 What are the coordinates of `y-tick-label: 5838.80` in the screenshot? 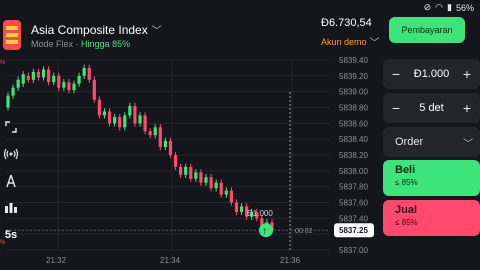 It's located at (353, 108).